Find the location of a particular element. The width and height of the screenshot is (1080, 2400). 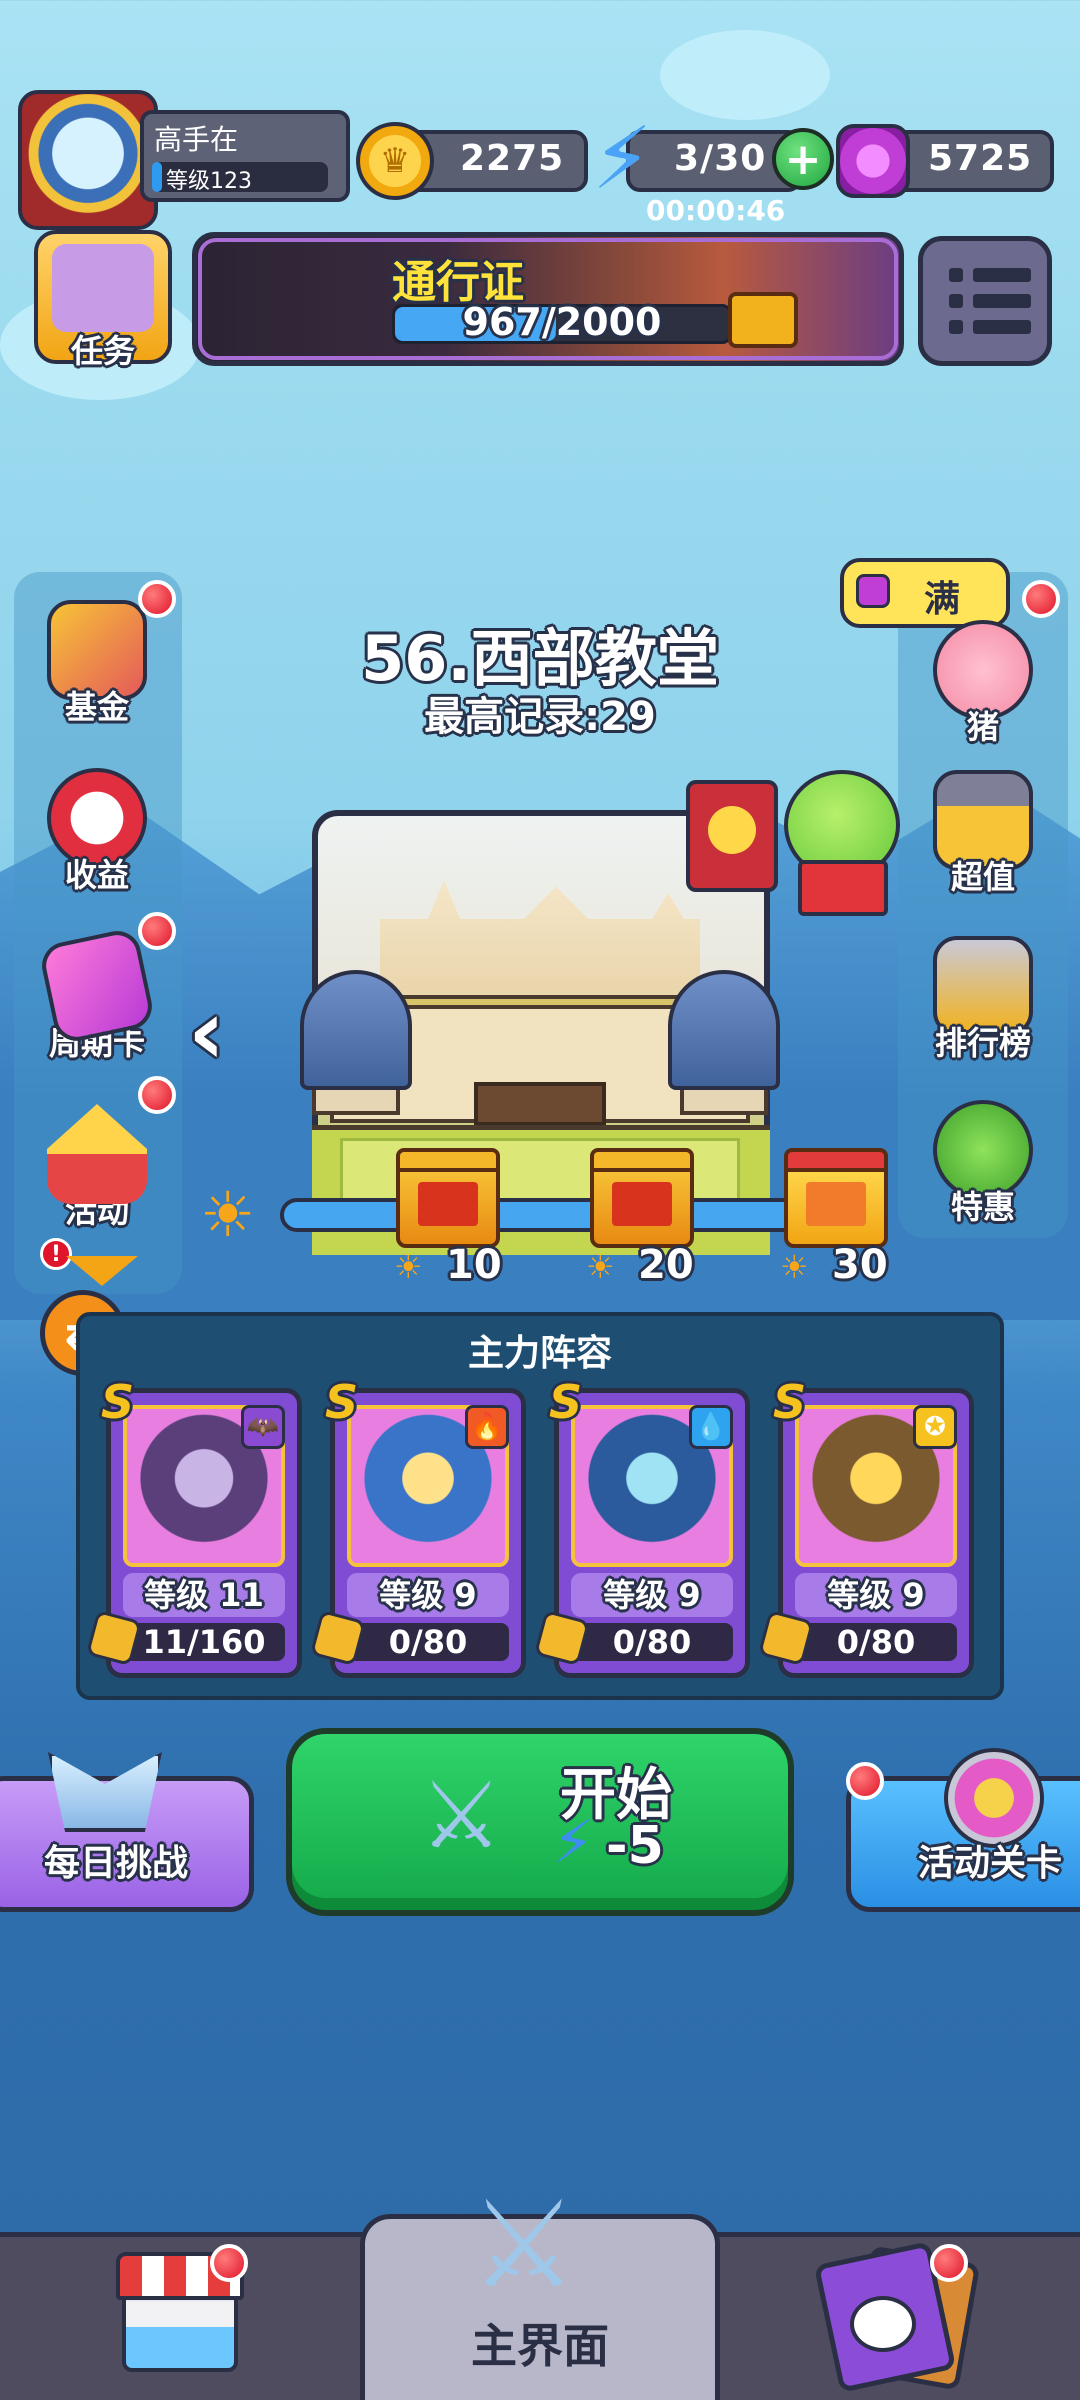

coin-amount: 2275 is located at coordinates (512, 158).